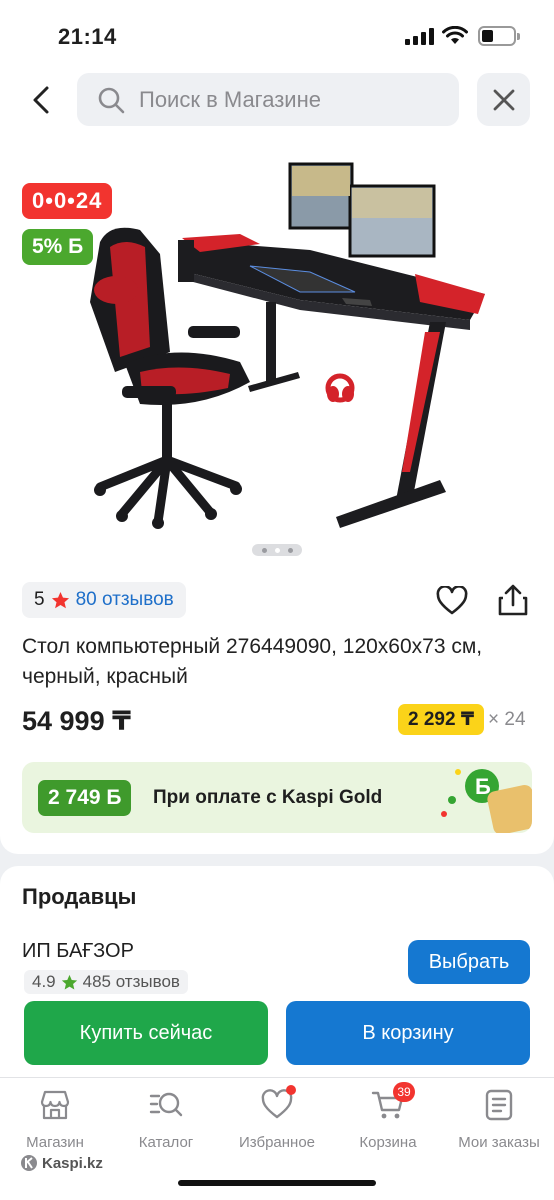 The width and height of the screenshot is (554, 1200). Describe the element at coordinates (39, 599) in the screenshot. I see `rating-value: 5` at that location.